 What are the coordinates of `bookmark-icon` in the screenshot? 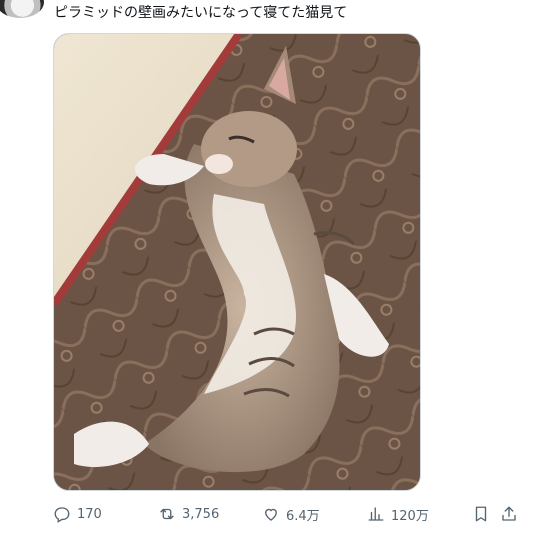 It's located at (481, 514).